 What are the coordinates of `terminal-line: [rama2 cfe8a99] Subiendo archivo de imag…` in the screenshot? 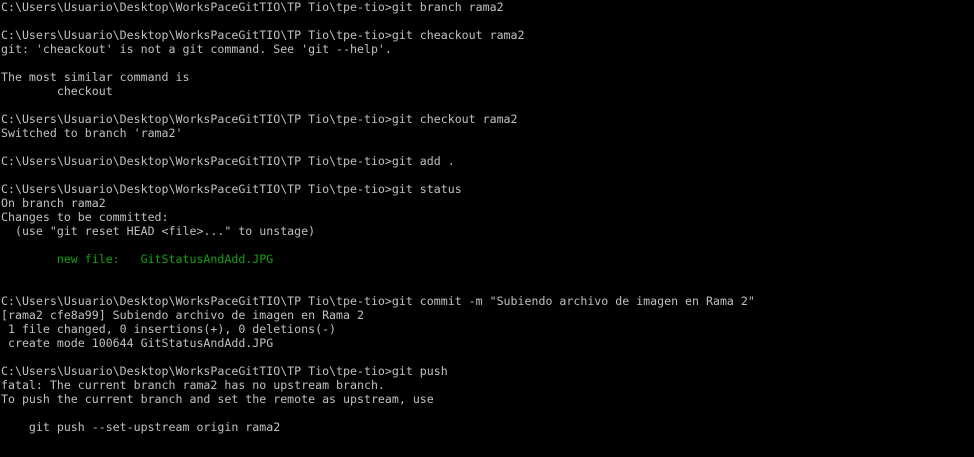 It's located at (182, 315).